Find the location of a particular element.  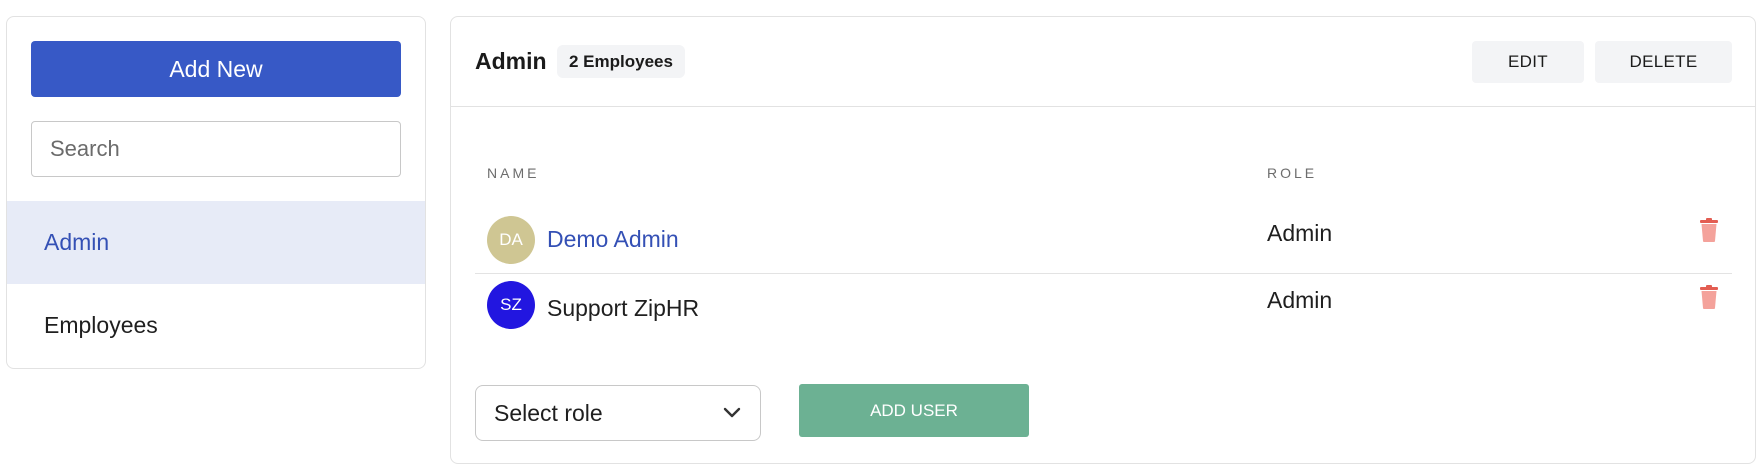

avatar: DA is located at coordinates (511, 240).